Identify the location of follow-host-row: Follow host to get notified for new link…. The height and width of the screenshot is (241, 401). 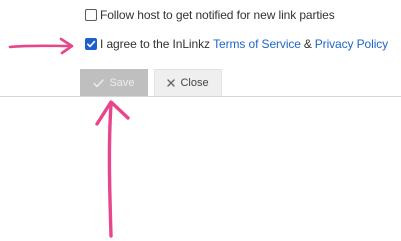
(210, 15).